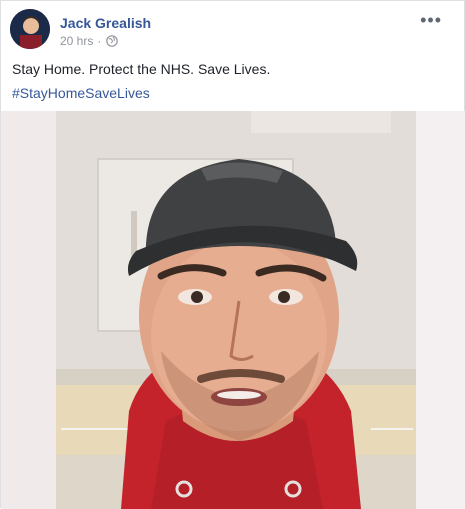 Image resolution: width=465 pixels, height=509 pixels. What do you see at coordinates (431, 20) in the screenshot?
I see `more-options-icon: •••` at bounding box center [431, 20].